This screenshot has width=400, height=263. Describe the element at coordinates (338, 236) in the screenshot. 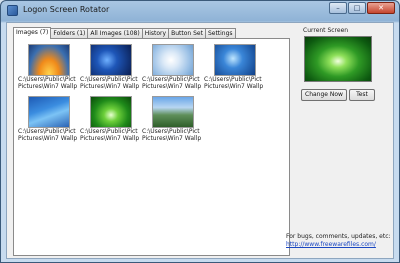

I see `footer-text: For bugs, comments, updates, etc:` at that location.